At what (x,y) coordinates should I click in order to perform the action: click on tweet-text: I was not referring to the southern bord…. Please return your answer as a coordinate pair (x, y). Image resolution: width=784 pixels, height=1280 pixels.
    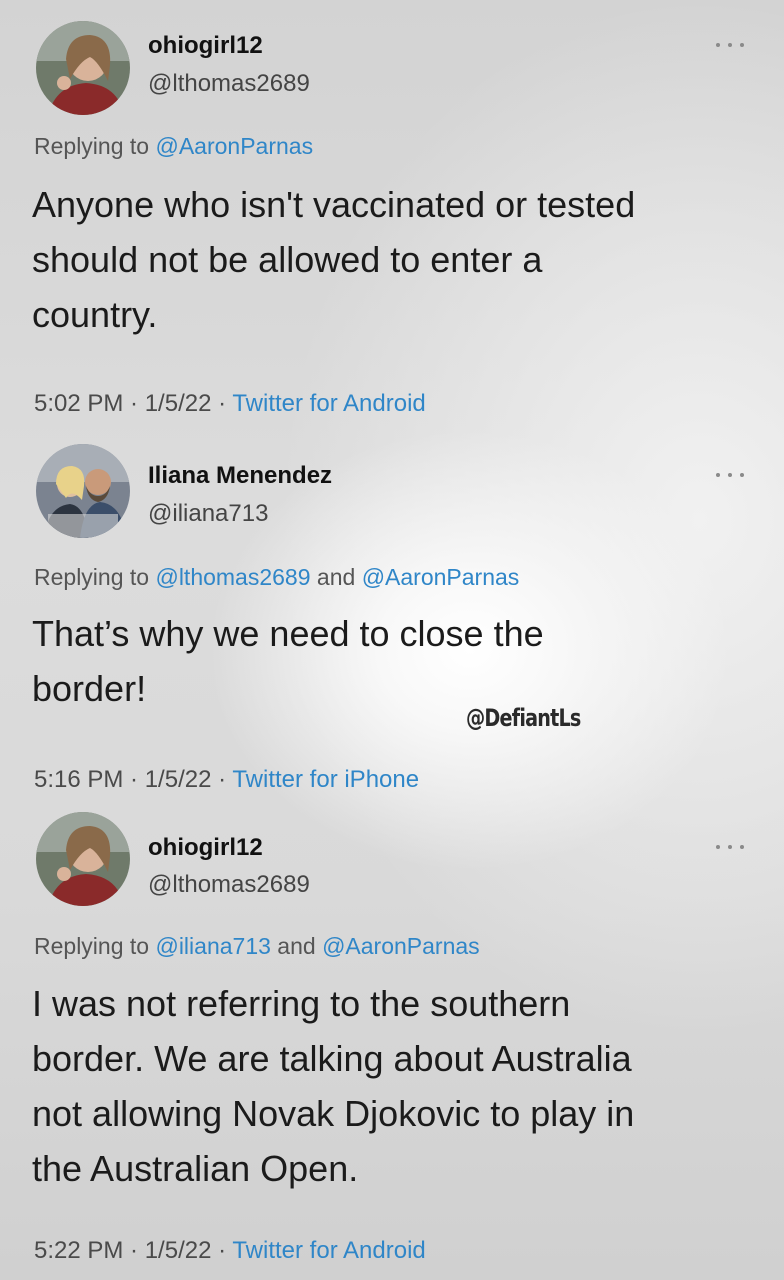
    Looking at the image, I should click on (333, 1086).